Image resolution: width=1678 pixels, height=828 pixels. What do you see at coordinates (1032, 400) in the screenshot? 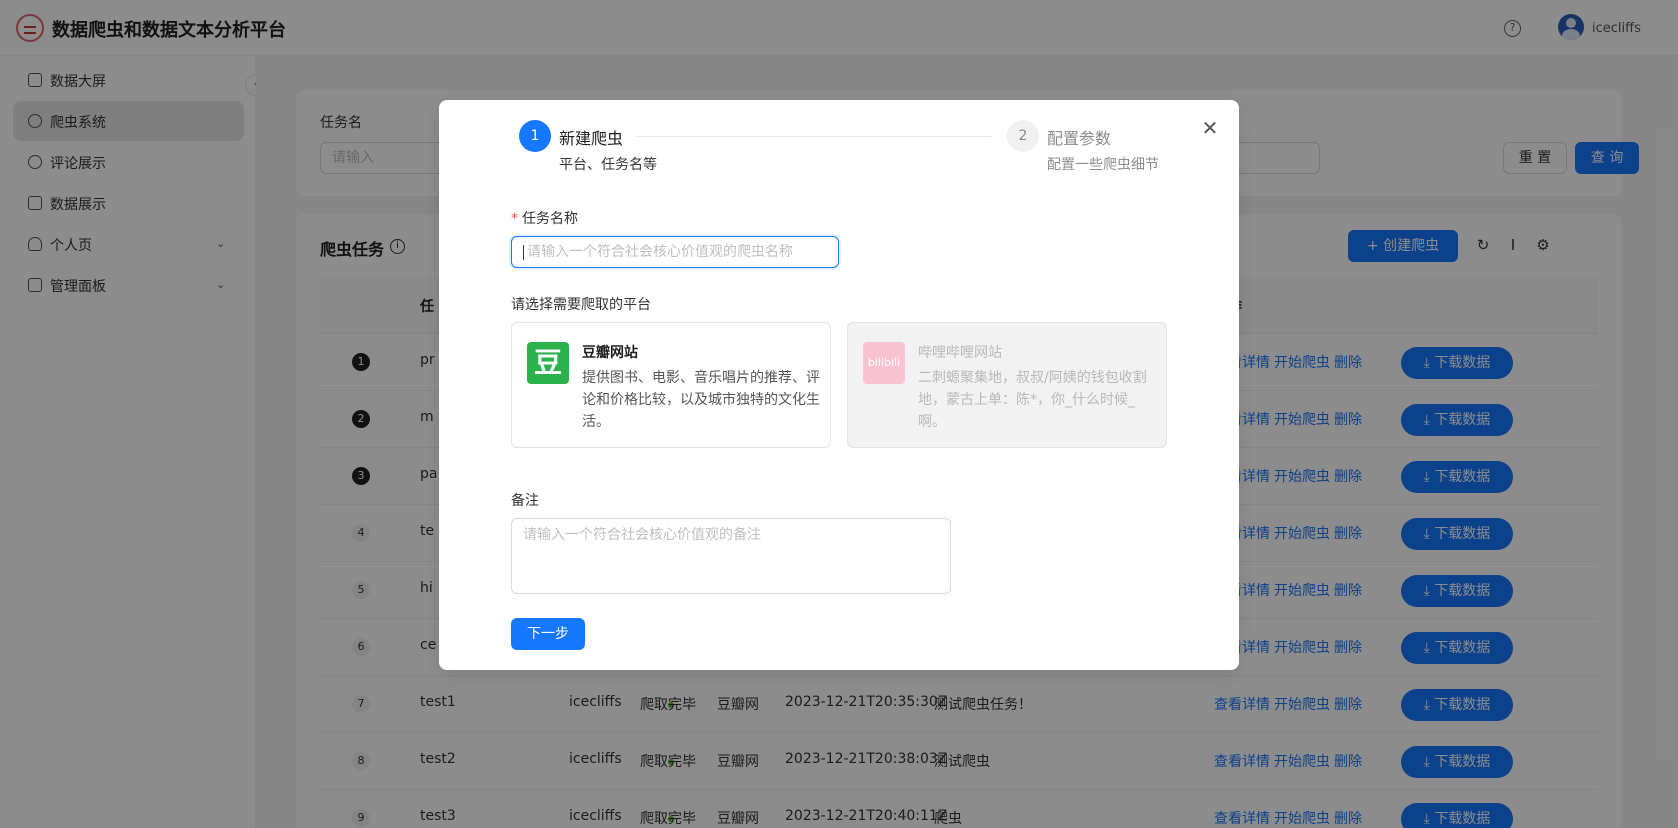
I see `platform-desc: 二刺螈聚集地，叔叔/阿姨的钱包收割地，蒙古上单：陈*，你_什么时候_啊。` at bounding box center [1032, 400].